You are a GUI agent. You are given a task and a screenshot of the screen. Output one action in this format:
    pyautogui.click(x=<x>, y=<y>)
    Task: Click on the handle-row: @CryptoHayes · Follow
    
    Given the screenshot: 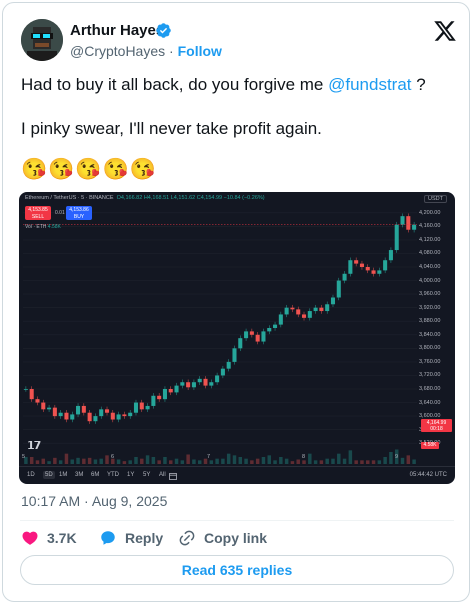 What is the action you would take?
    pyautogui.click(x=146, y=51)
    